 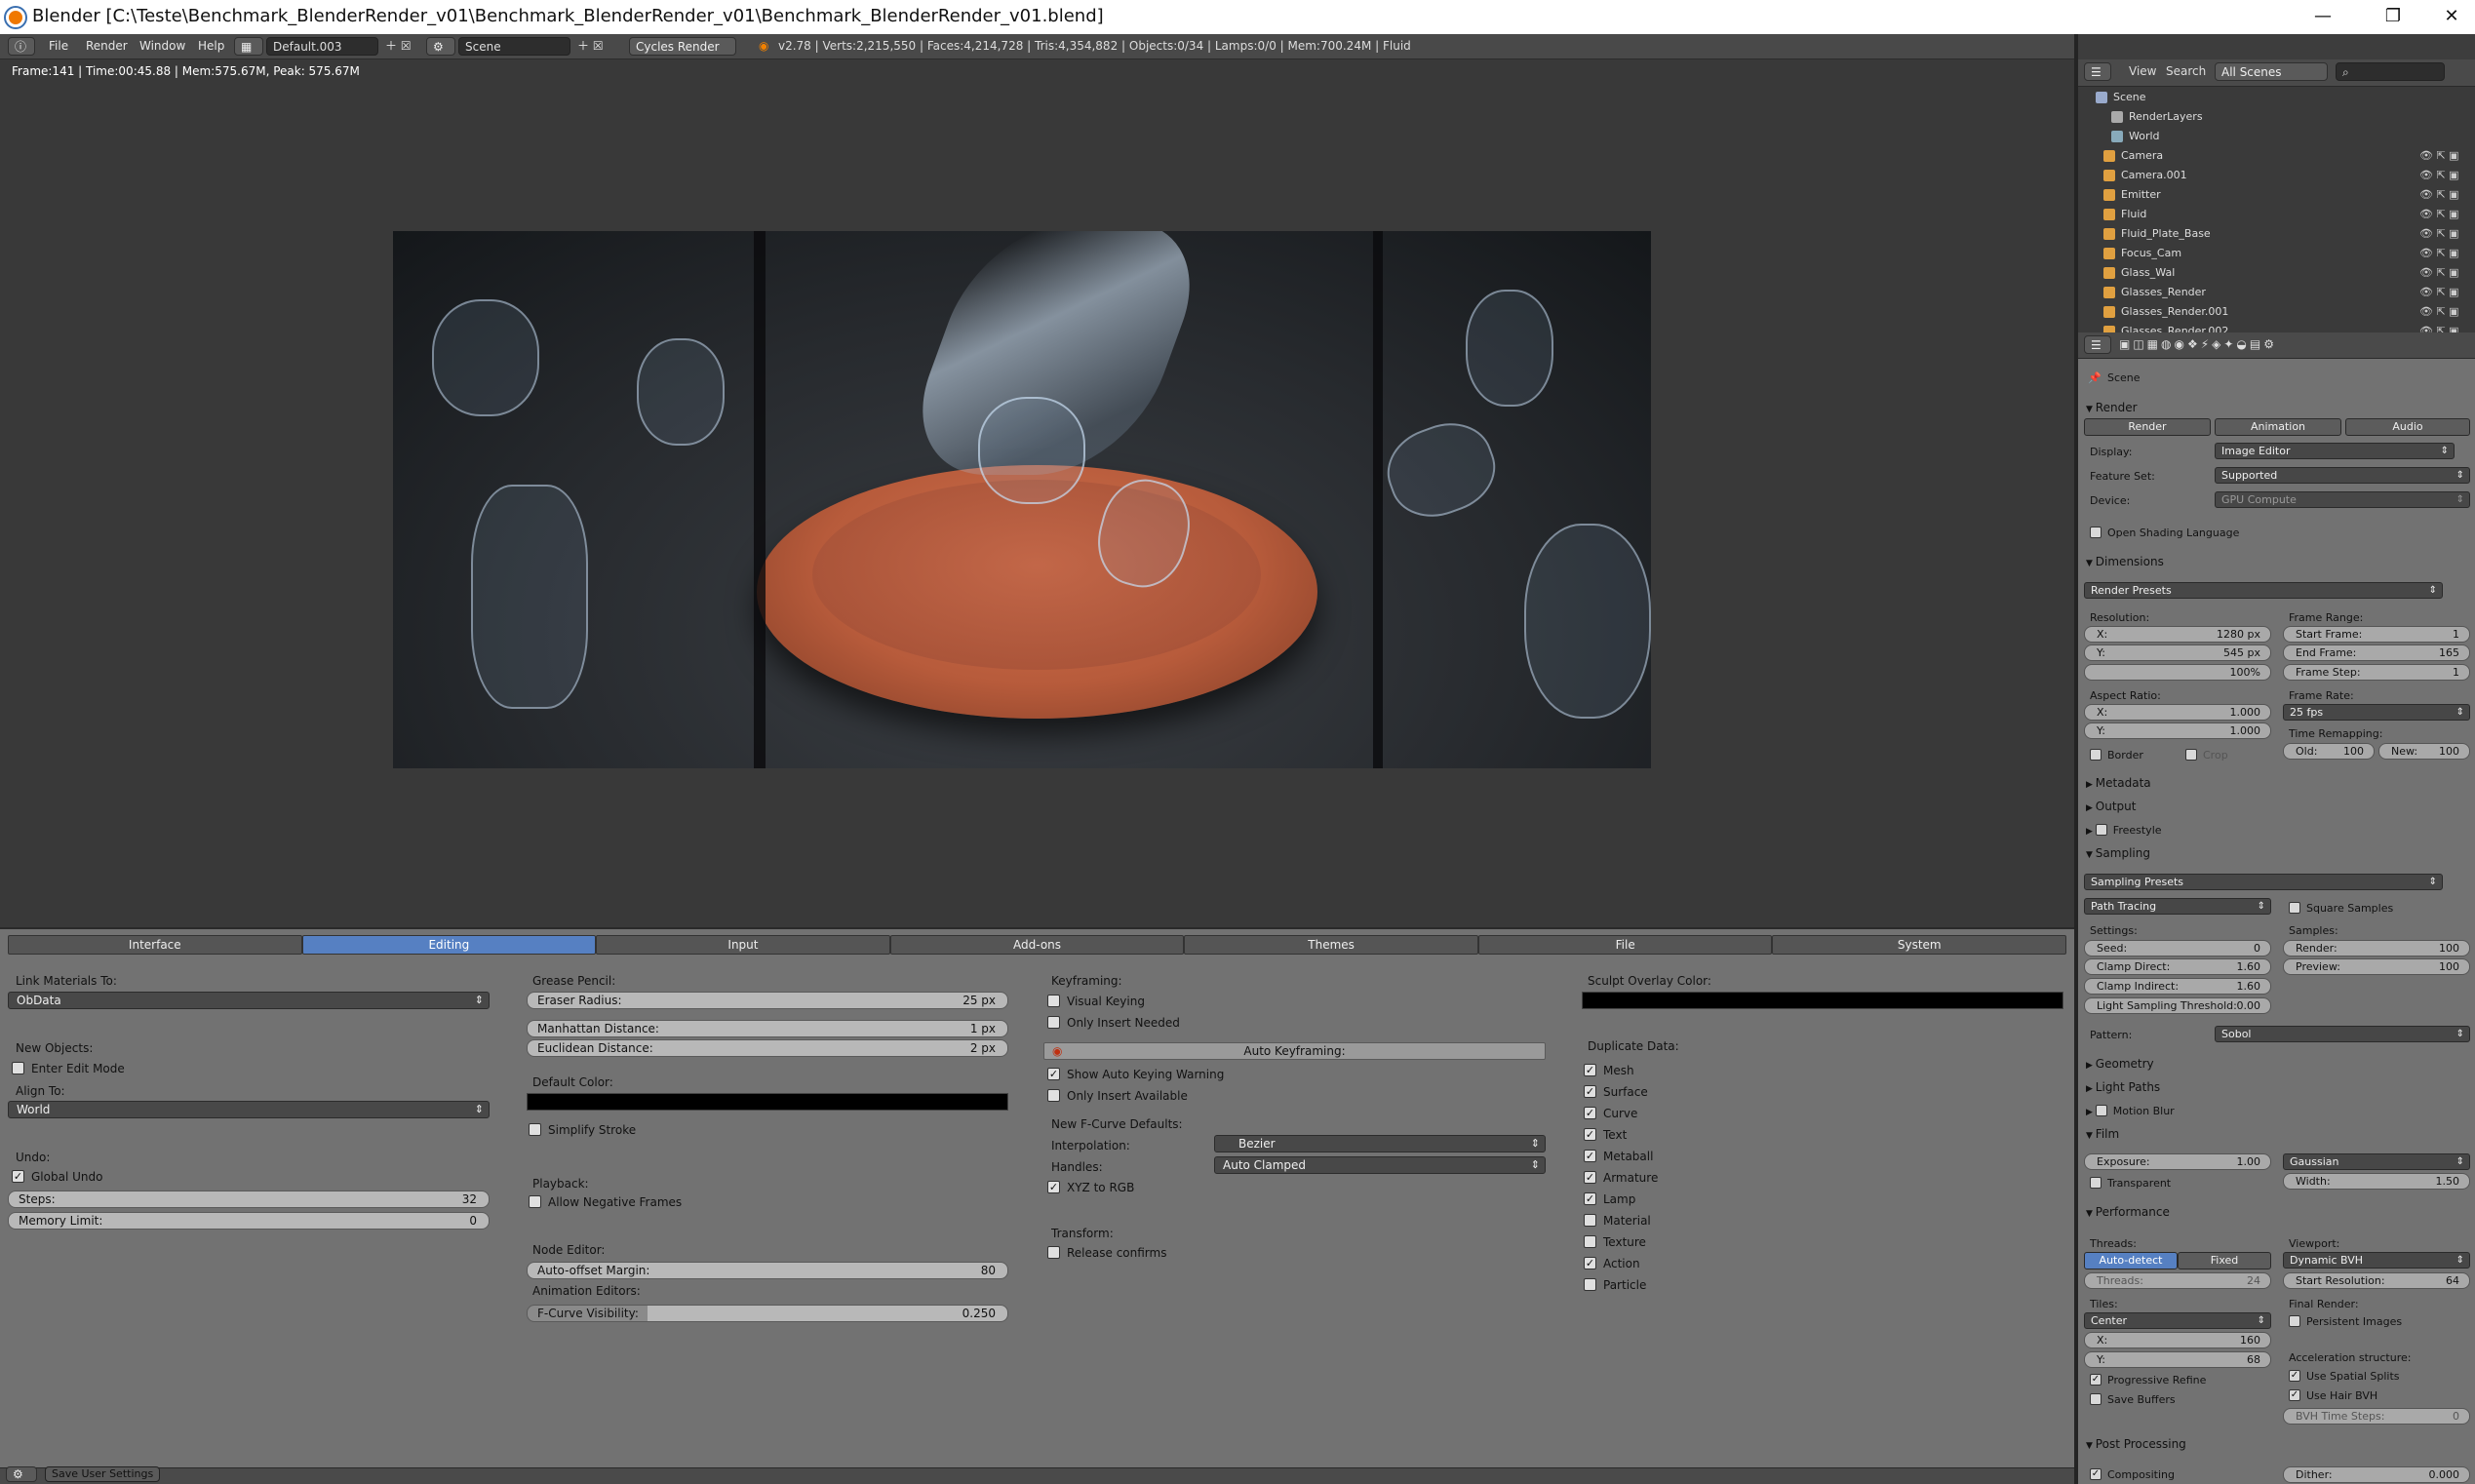 I want to click on exposure-field: Exposure: 1.00, so click(x=2177, y=1161).